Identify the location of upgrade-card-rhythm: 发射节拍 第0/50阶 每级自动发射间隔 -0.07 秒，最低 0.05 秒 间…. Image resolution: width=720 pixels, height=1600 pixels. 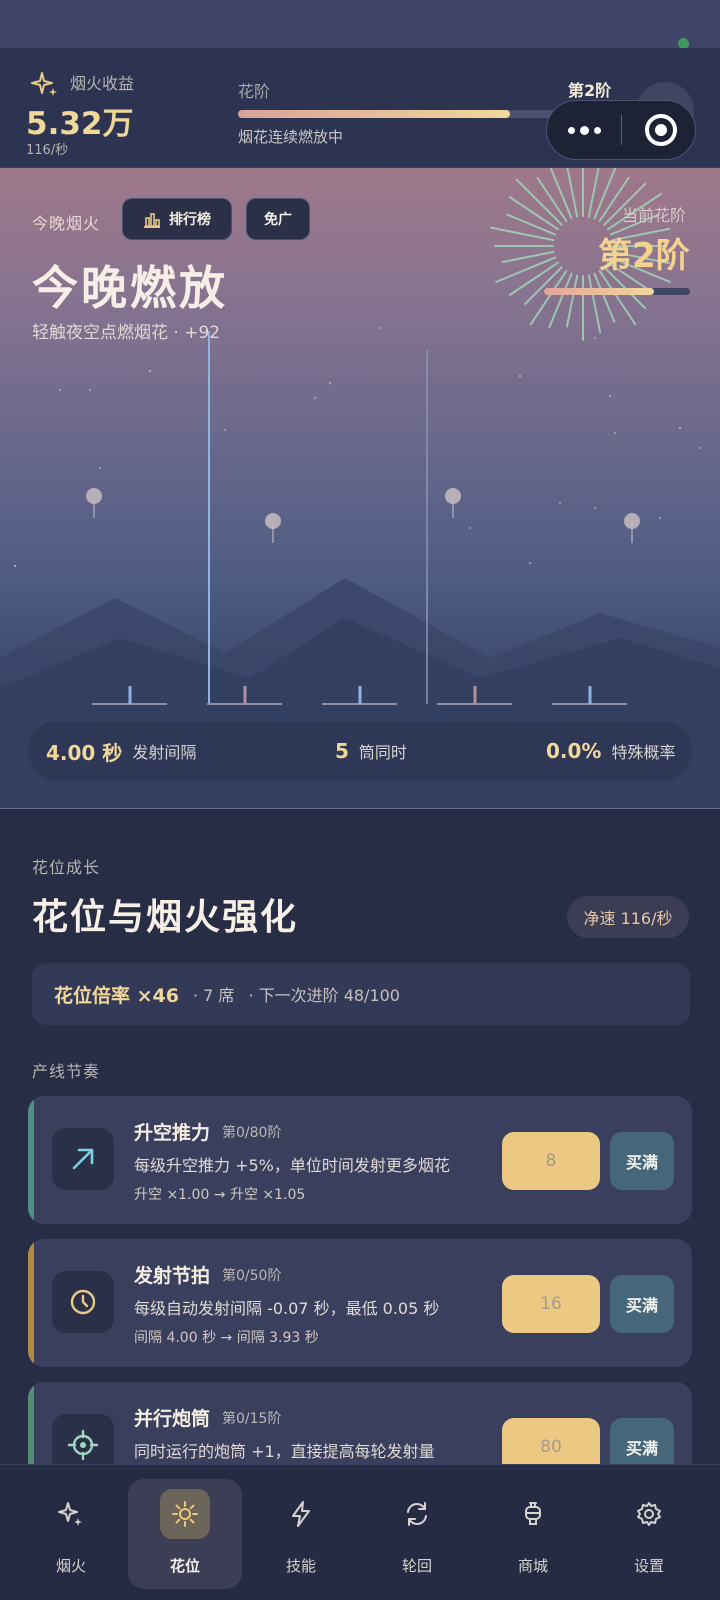
(360, 1303).